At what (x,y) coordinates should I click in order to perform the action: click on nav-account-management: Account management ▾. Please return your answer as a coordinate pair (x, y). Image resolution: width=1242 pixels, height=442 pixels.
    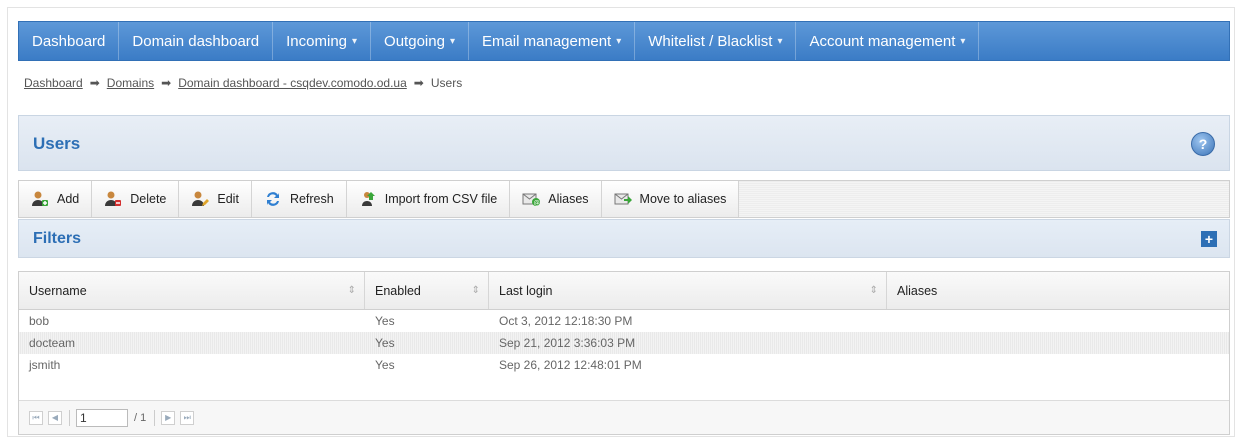
    Looking at the image, I should click on (888, 41).